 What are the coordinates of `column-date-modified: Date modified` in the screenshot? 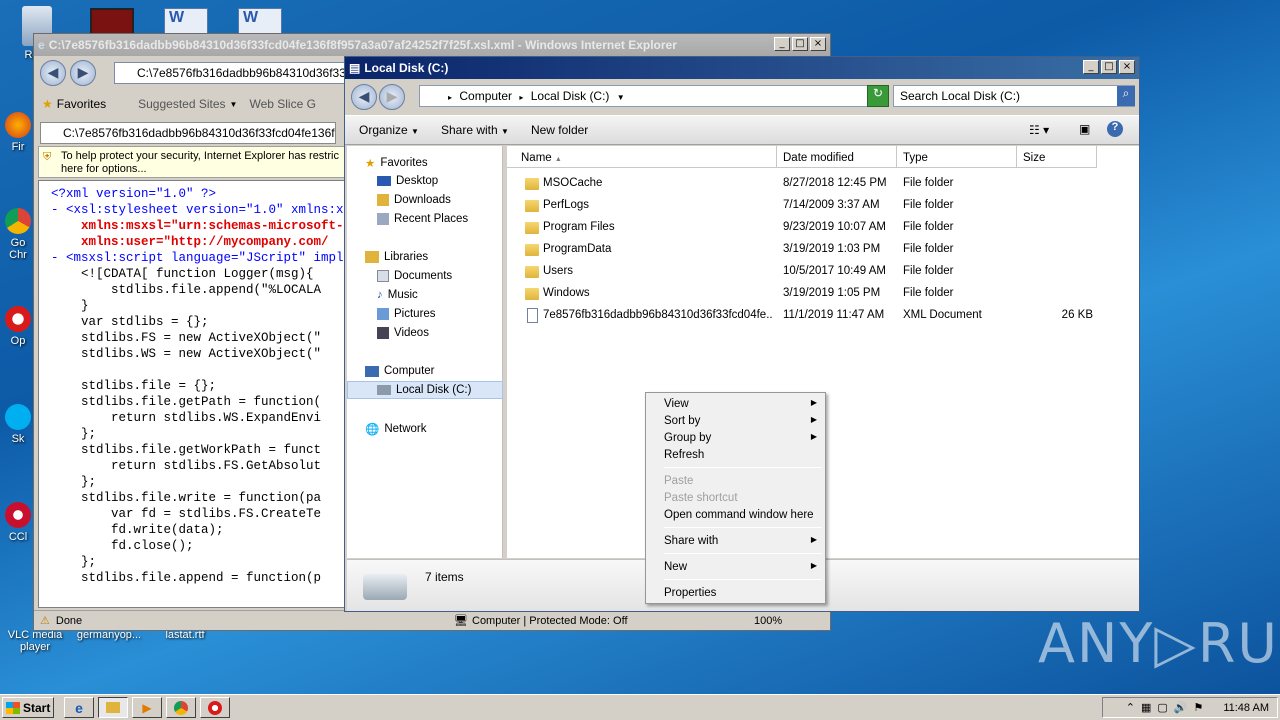 It's located at (837, 157).